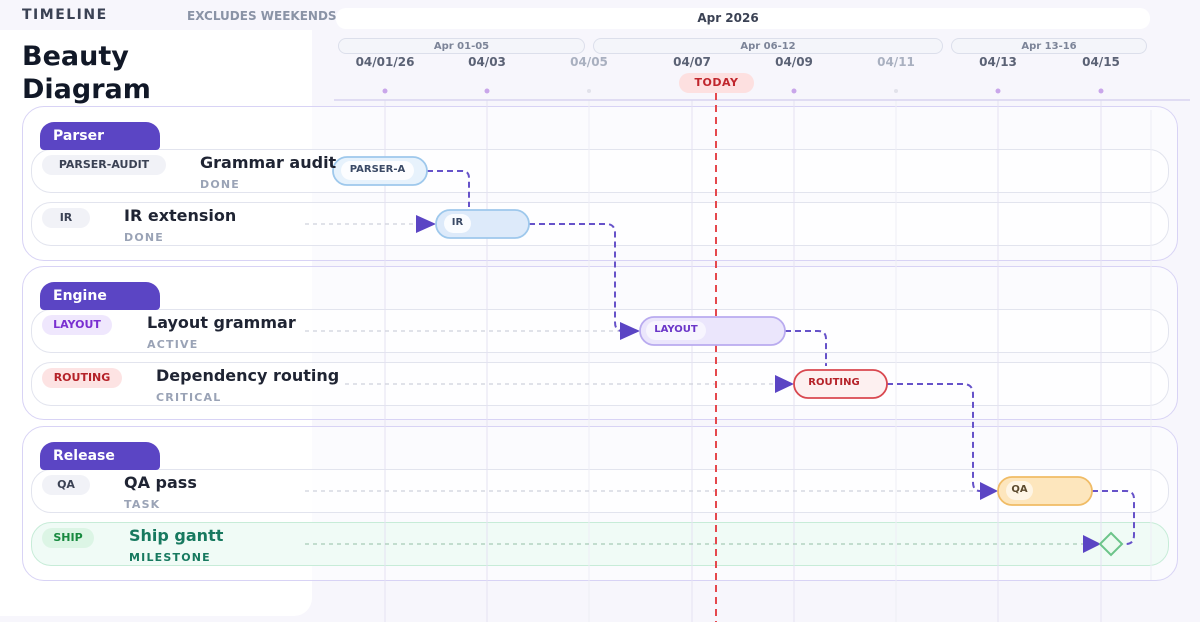 This screenshot has height=622, width=1200. Describe the element at coordinates (100, 136) in the screenshot. I see `group-tag-parser: Parser` at that location.